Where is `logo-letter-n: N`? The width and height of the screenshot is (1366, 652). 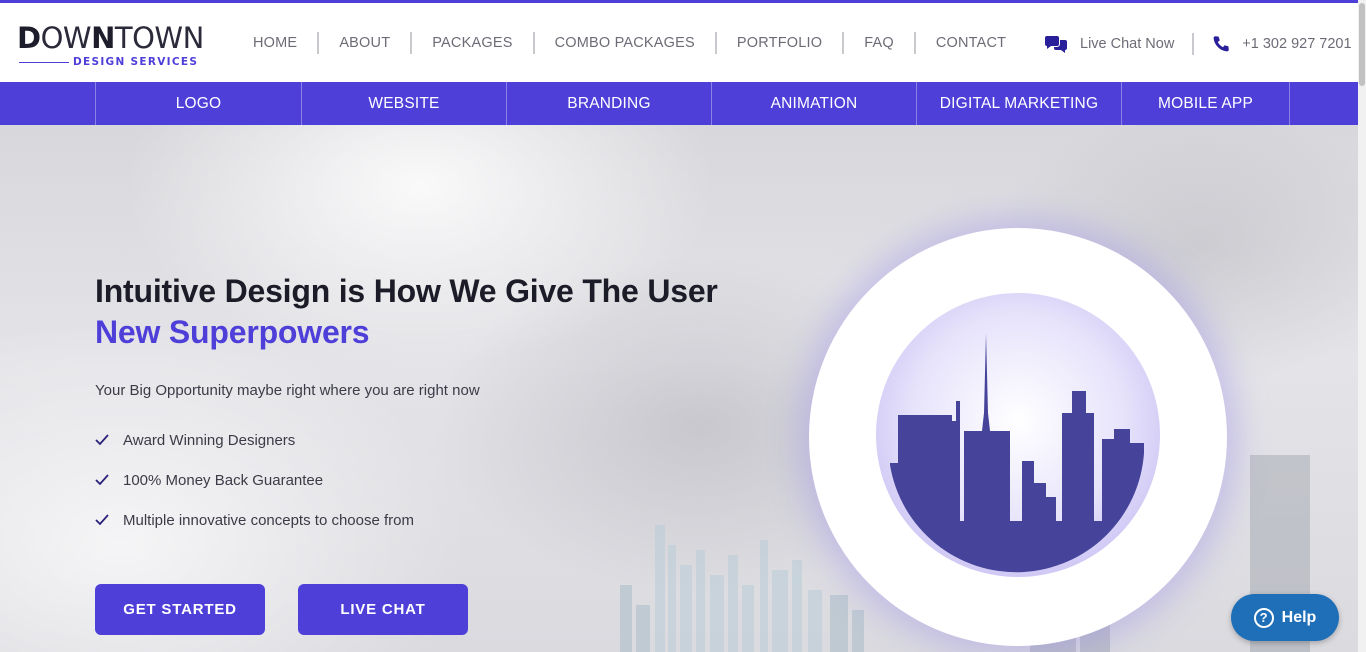
logo-letter-n: N is located at coordinates (103, 38).